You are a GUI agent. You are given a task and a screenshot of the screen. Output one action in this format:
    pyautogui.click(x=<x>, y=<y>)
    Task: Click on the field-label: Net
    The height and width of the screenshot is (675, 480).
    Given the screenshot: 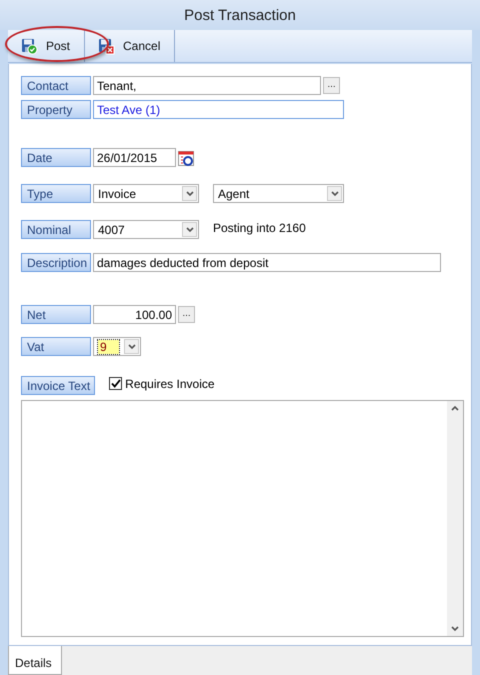 What is the action you would take?
    pyautogui.click(x=56, y=314)
    